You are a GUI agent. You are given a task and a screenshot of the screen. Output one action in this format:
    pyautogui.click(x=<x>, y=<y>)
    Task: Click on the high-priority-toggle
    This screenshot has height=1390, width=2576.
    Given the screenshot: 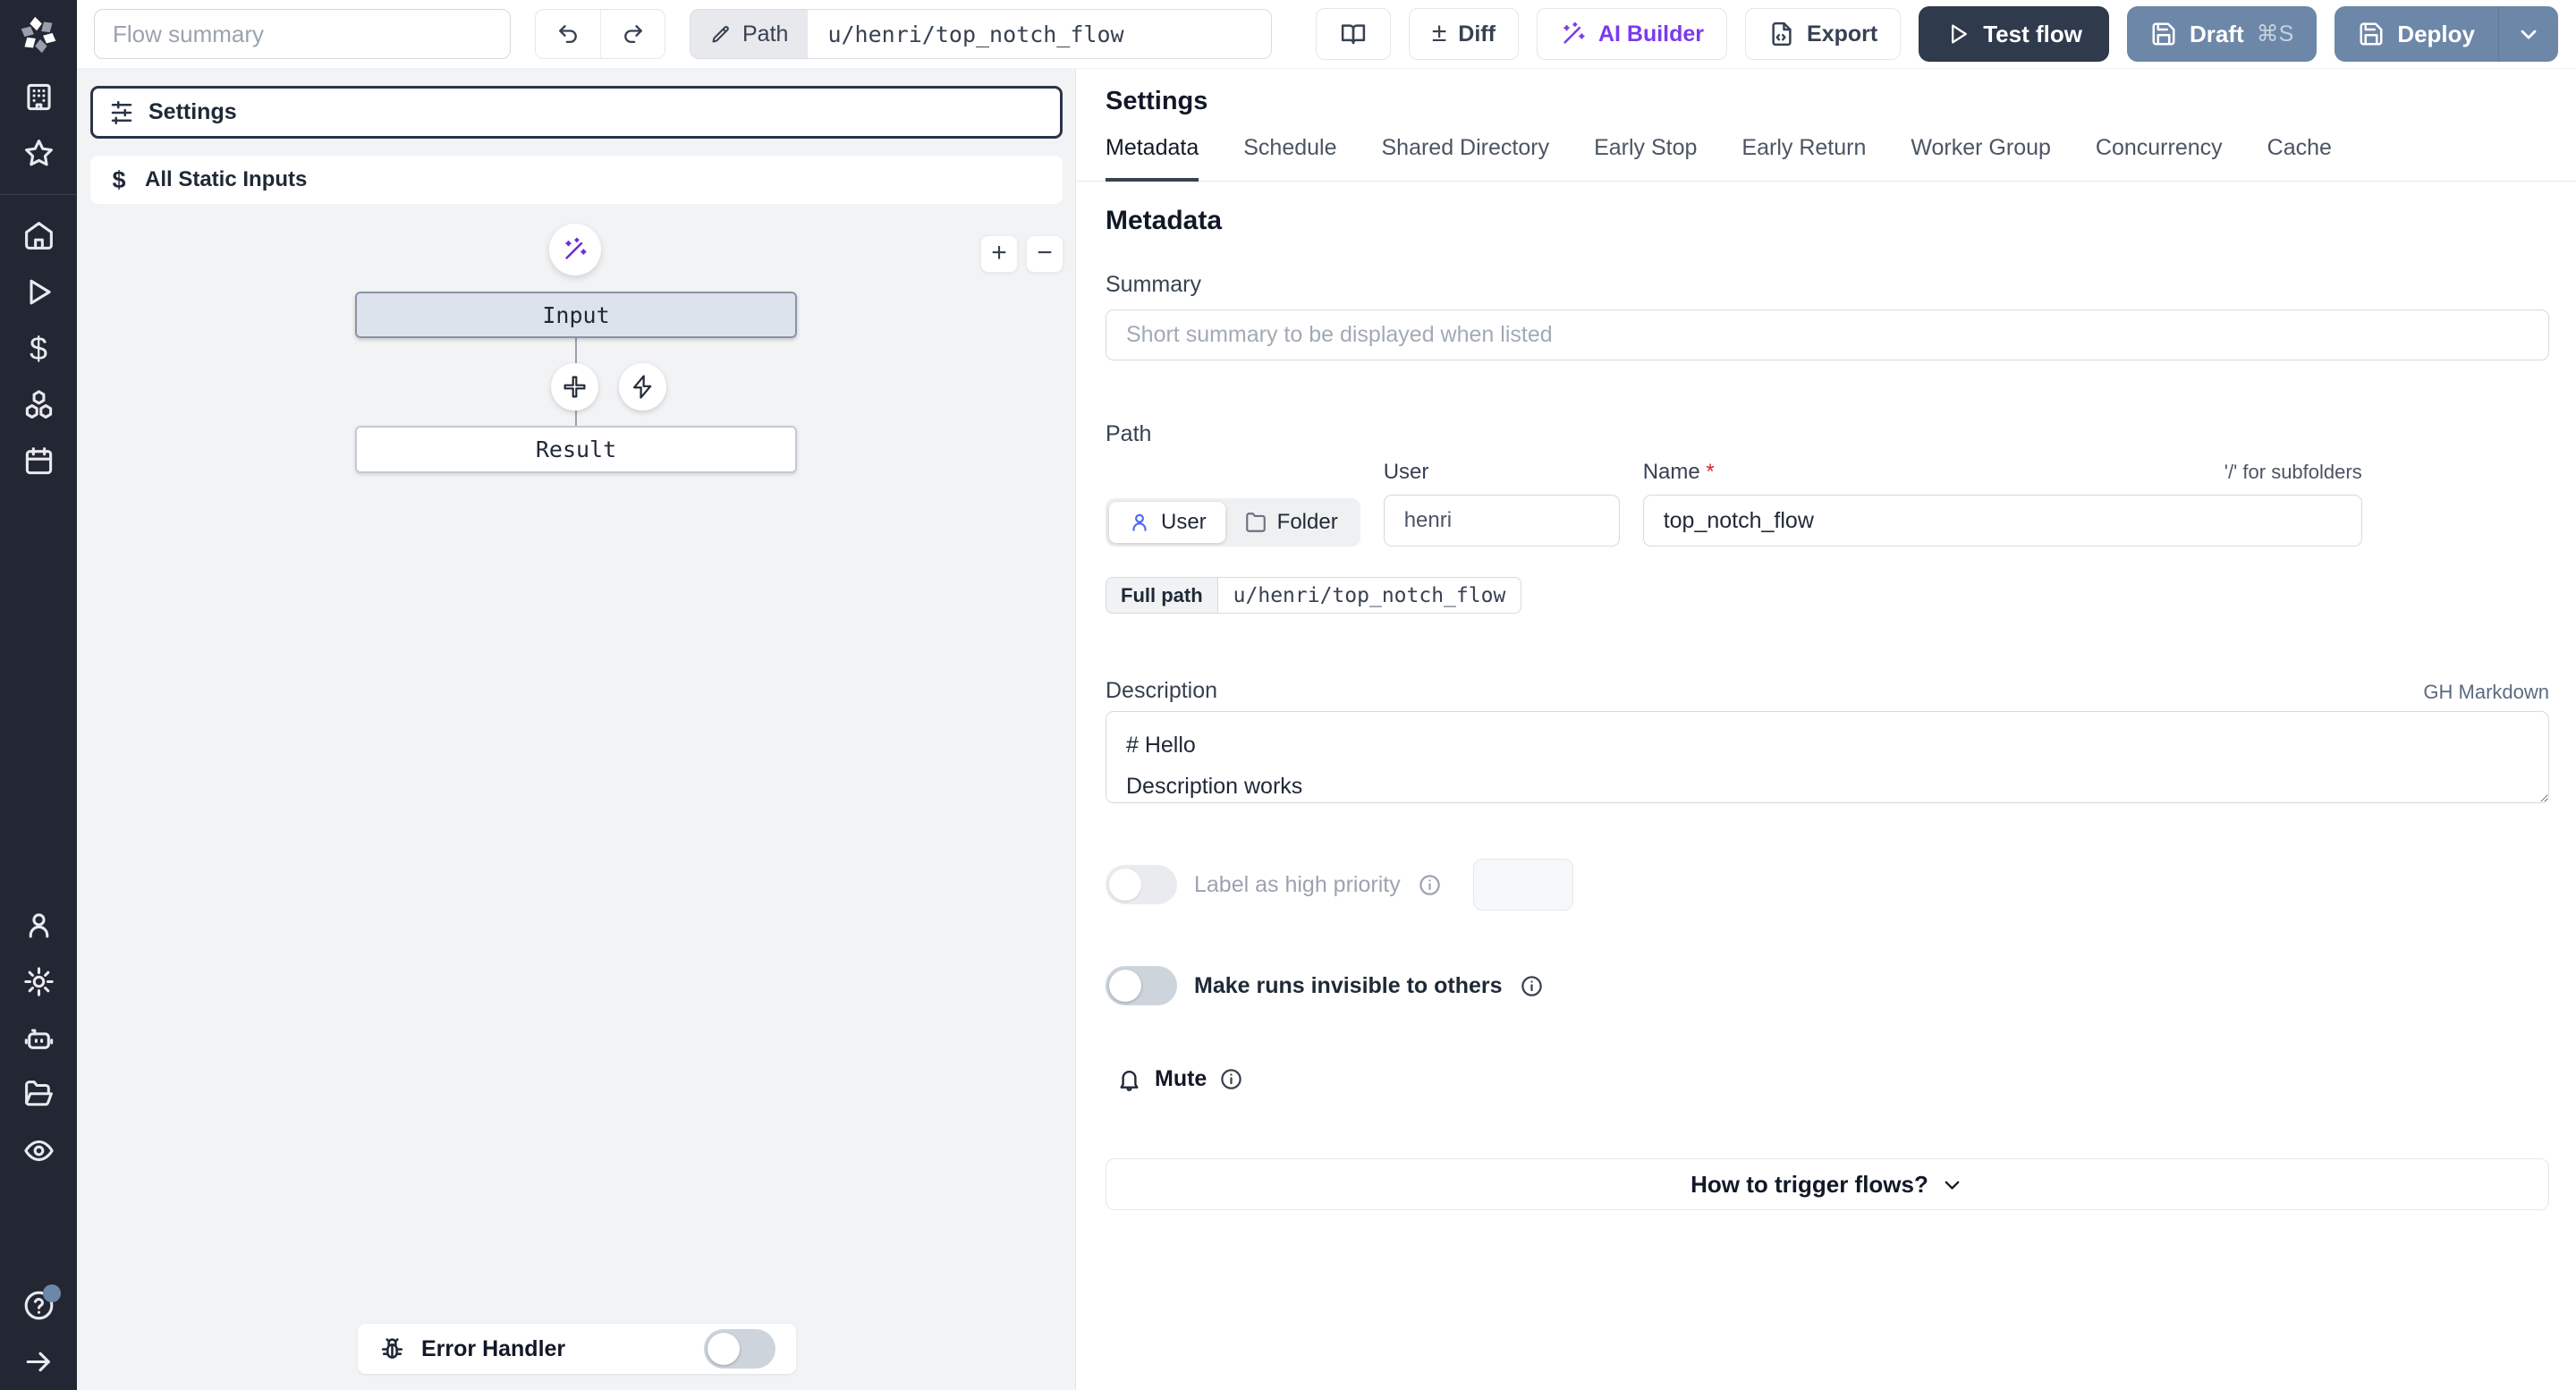 What is the action you would take?
    pyautogui.click(x=1141, y=884)
    